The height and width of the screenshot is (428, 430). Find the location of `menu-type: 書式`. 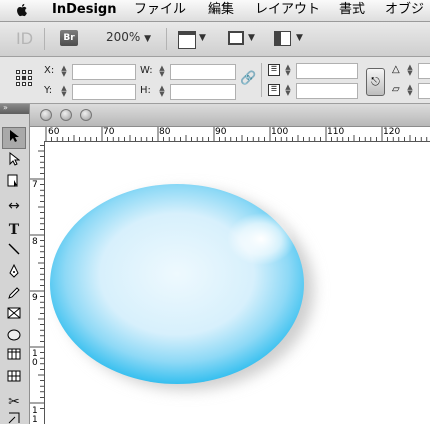

menu-type: 書式 is located at coordinates (352, 10).